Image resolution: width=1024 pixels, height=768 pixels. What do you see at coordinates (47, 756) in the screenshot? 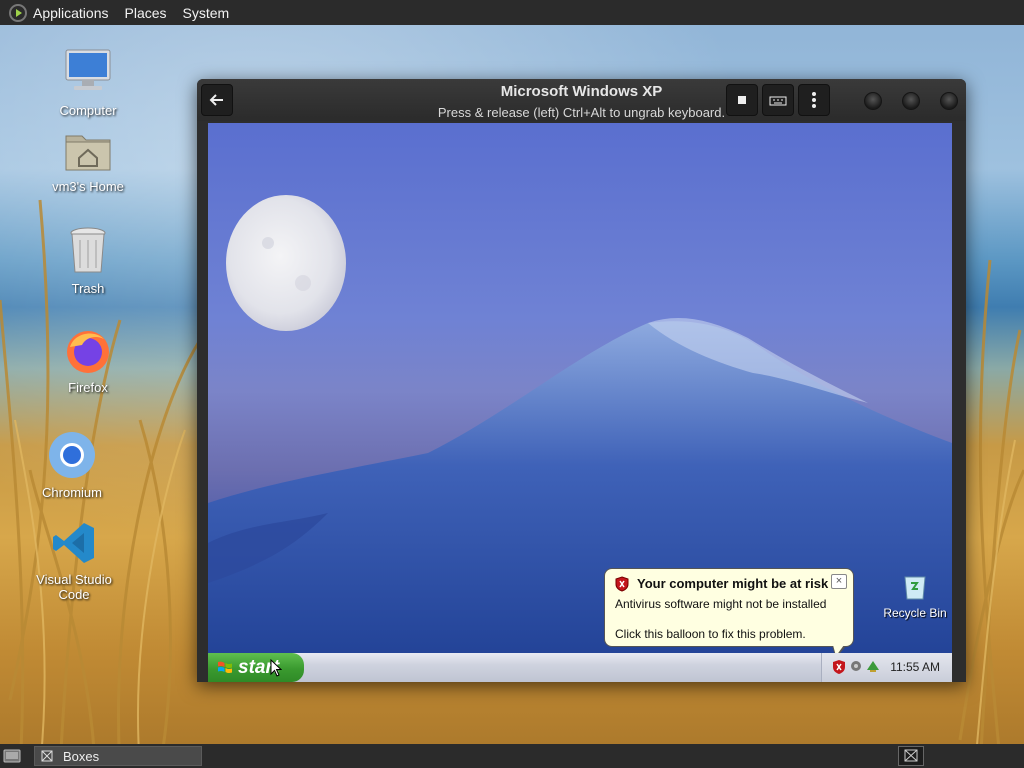
I see `boxes-app-icon` at bounding box center [47, 756].